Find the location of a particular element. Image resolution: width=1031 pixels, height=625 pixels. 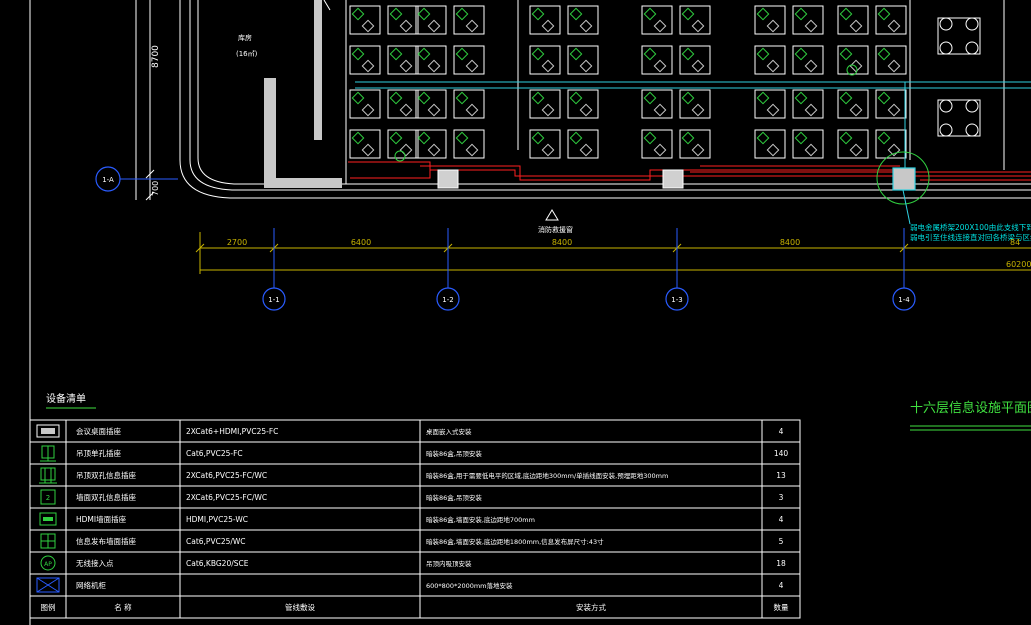

fire-window-marker: 消防救援窗 is located at coordinates (555, 221).